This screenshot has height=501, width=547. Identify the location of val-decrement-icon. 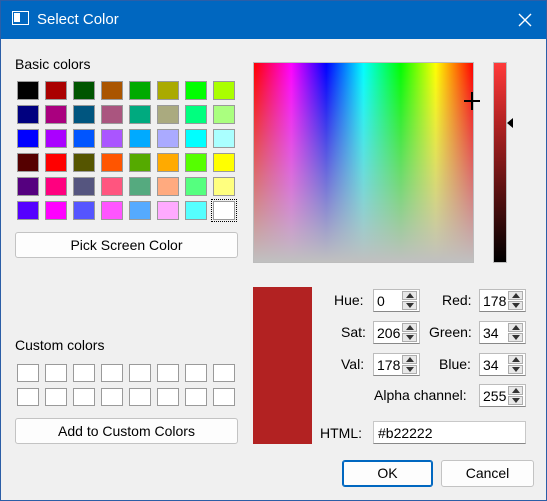
(409, 369).